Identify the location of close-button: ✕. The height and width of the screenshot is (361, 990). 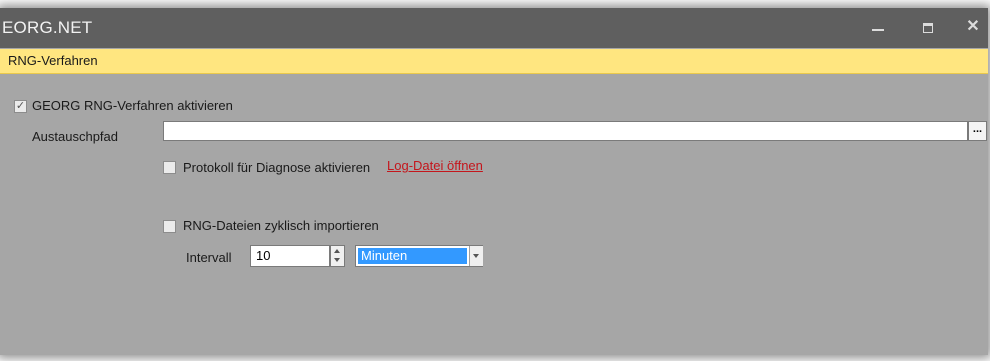
(973, 27).